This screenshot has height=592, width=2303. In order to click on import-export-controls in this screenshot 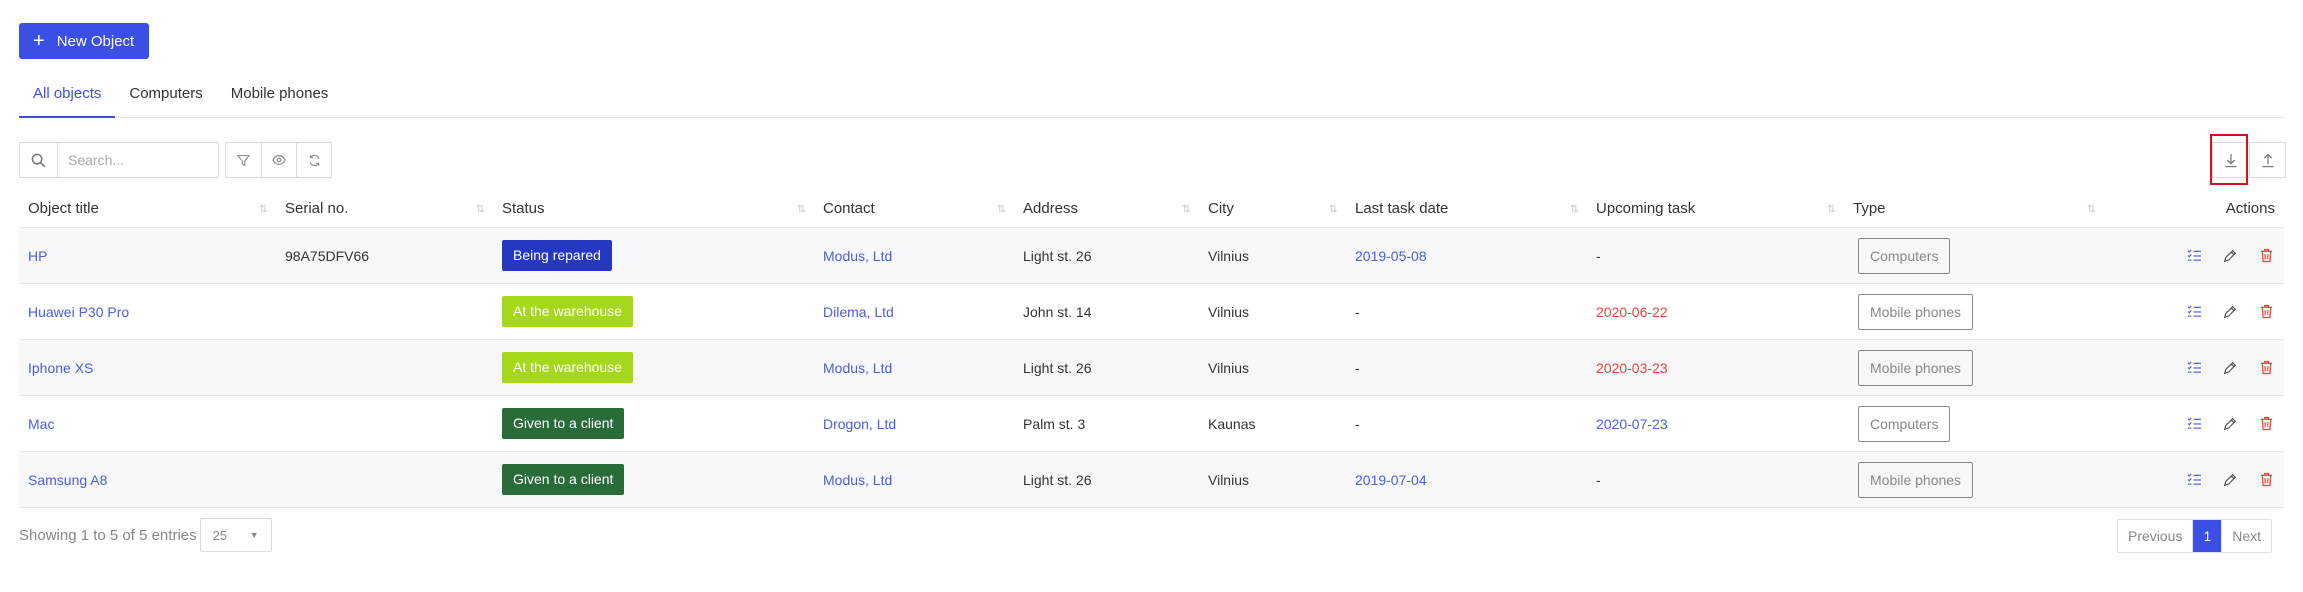, I will do `click(2249, 160)`.